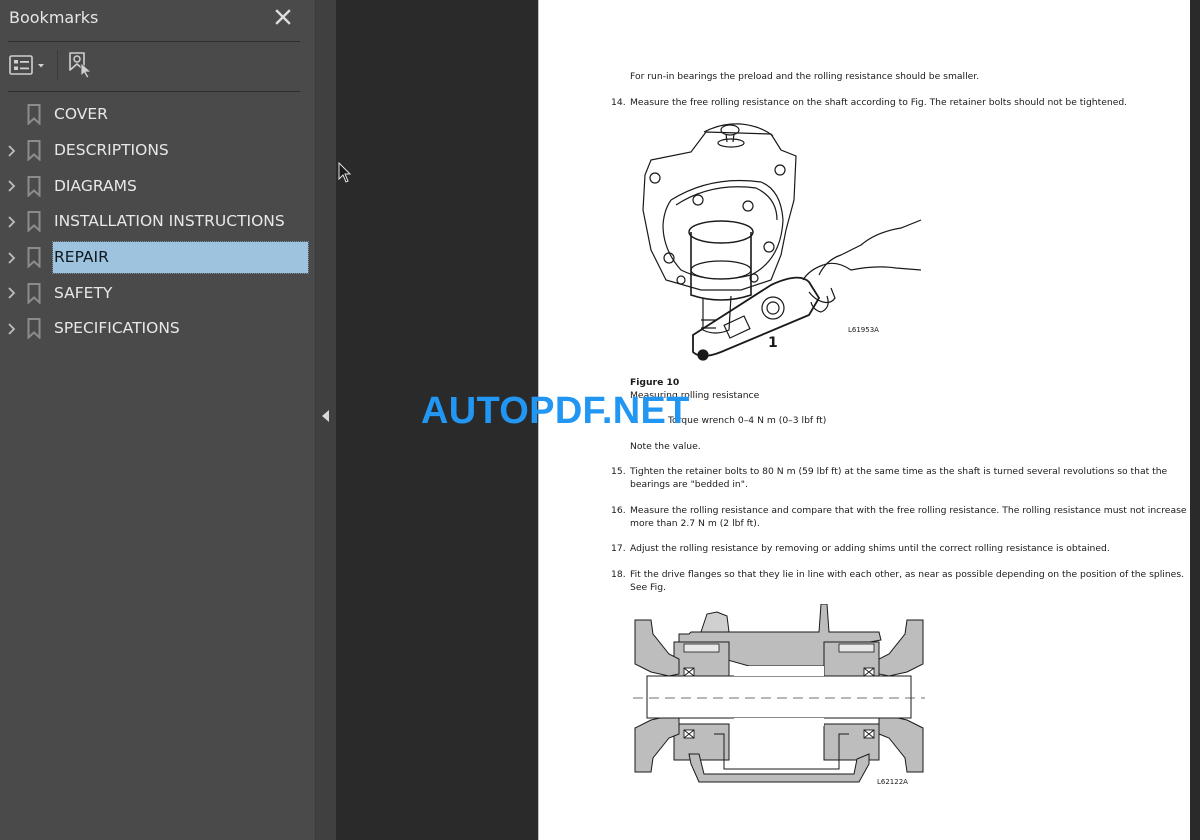 This screenshot has width=1200, height=840. Describe the element at coordinates (695, 523) in the screenshot. I see `step-text-line-2: more than 2.7 N m (2 lbf ft).` at that location.